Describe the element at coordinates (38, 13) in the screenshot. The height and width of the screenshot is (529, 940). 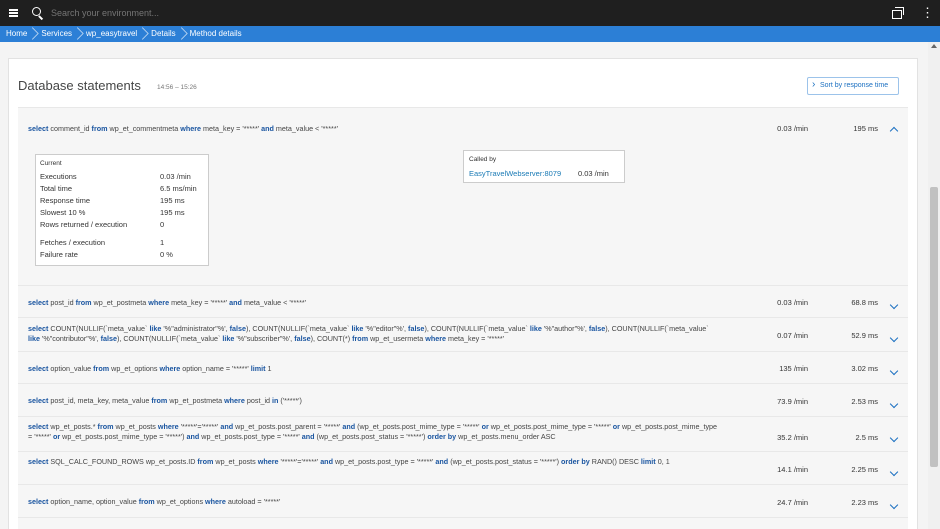
I see `search-icon` at that location.